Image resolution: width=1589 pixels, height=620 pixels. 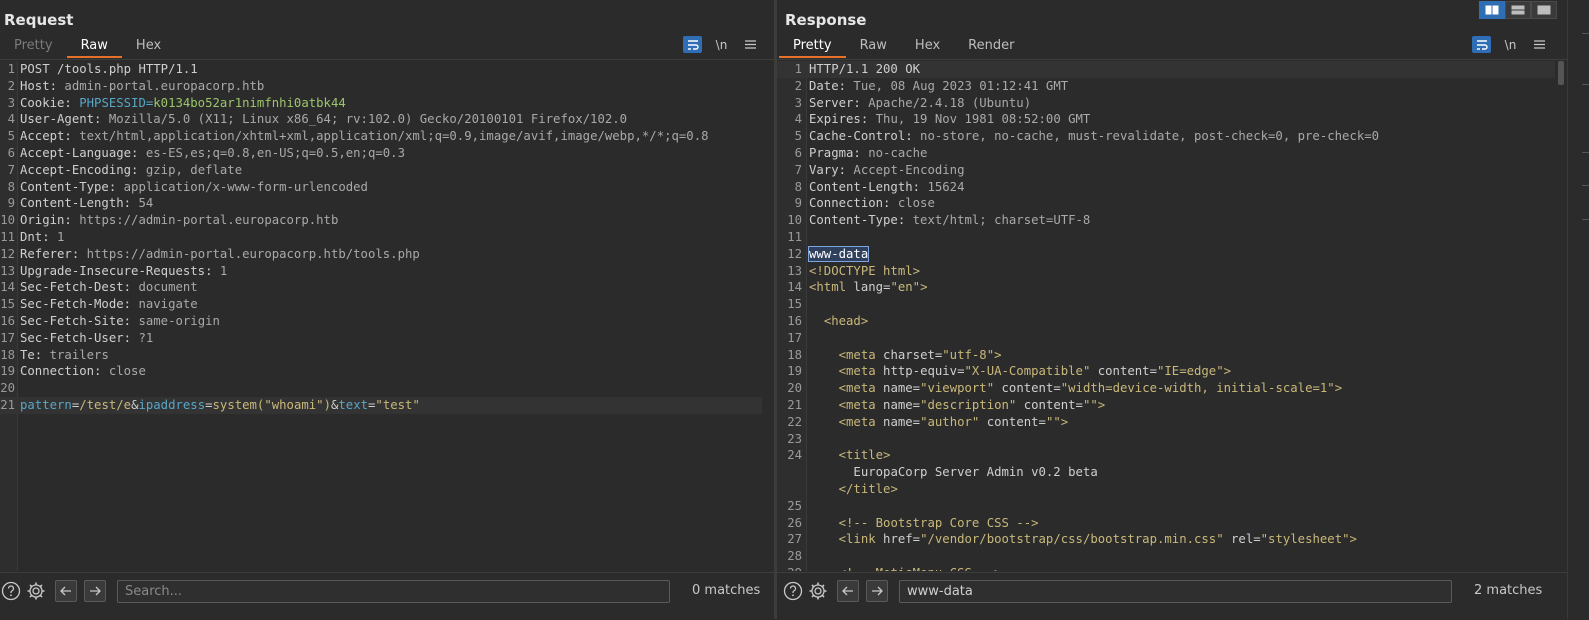 I want to click on code-line: 29 <!-- MetisMenu CSS -->, so click(x=1166, y=568).